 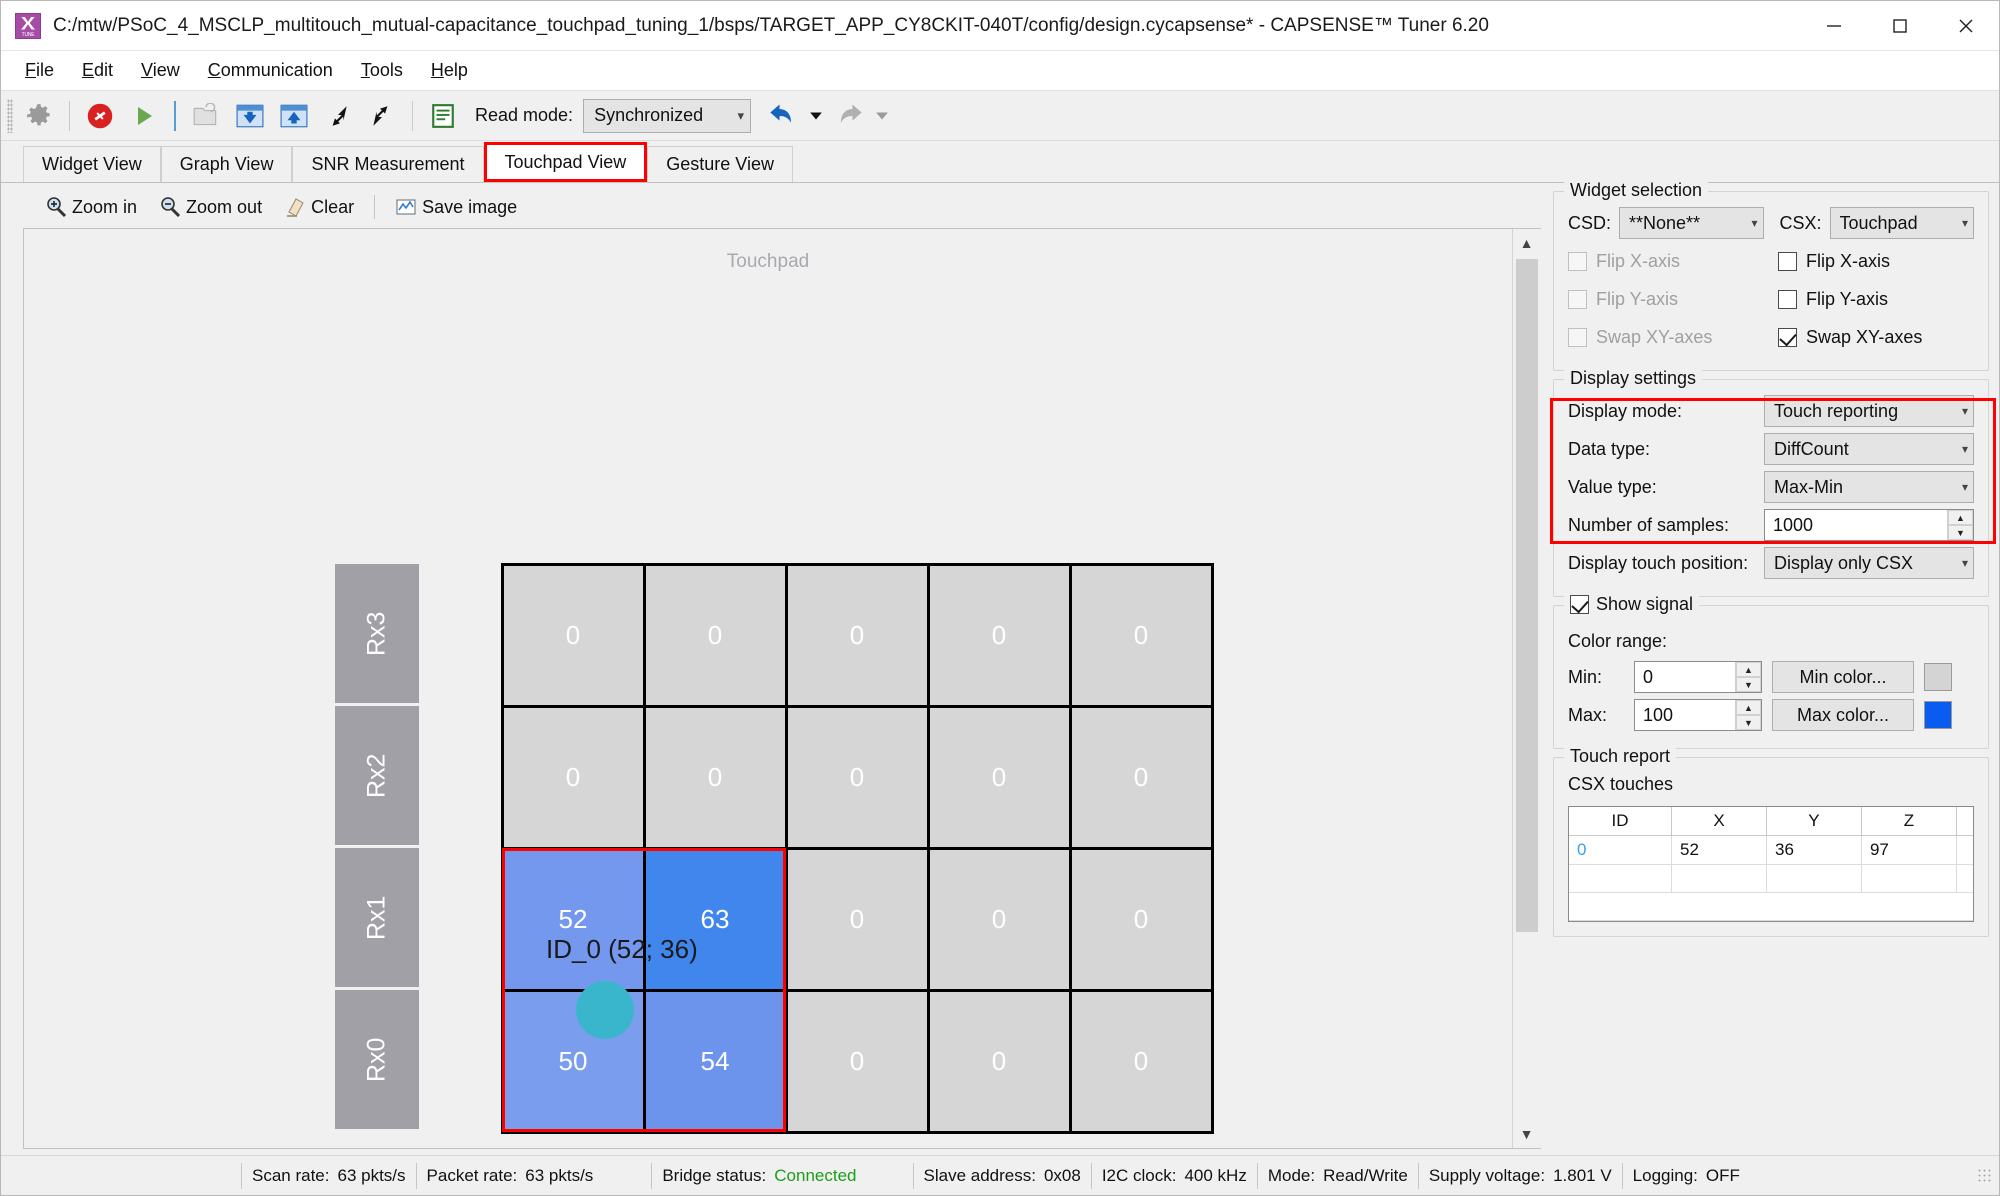 What do you see at coordinates (388, 164) in the screenshot?
I see `tab-snr-measurement: SNR Measurement` at bounding box center [388, 164].